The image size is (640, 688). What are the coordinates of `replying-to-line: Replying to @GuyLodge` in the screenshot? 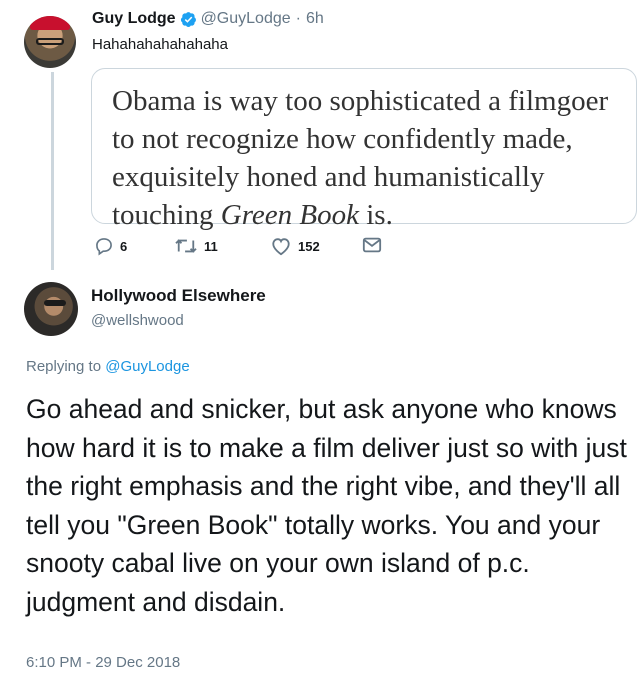 It's located at (108, 366).